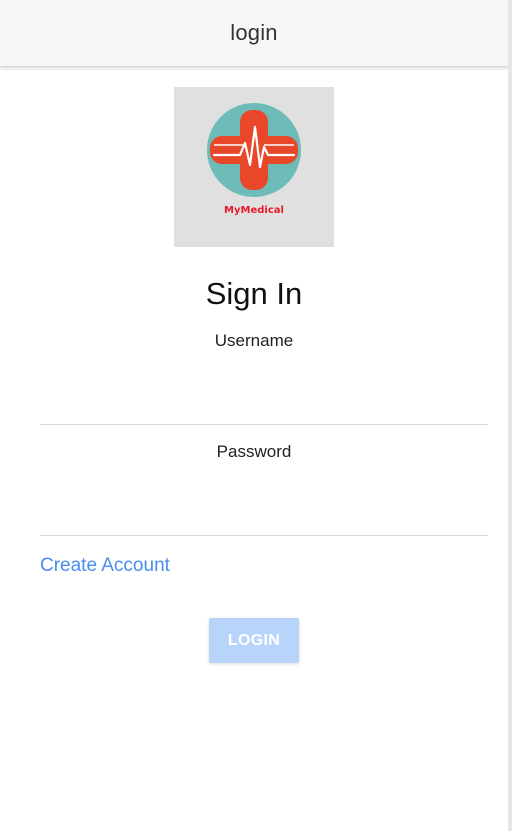  I want to click on password-label: Password, so click(254, 451).